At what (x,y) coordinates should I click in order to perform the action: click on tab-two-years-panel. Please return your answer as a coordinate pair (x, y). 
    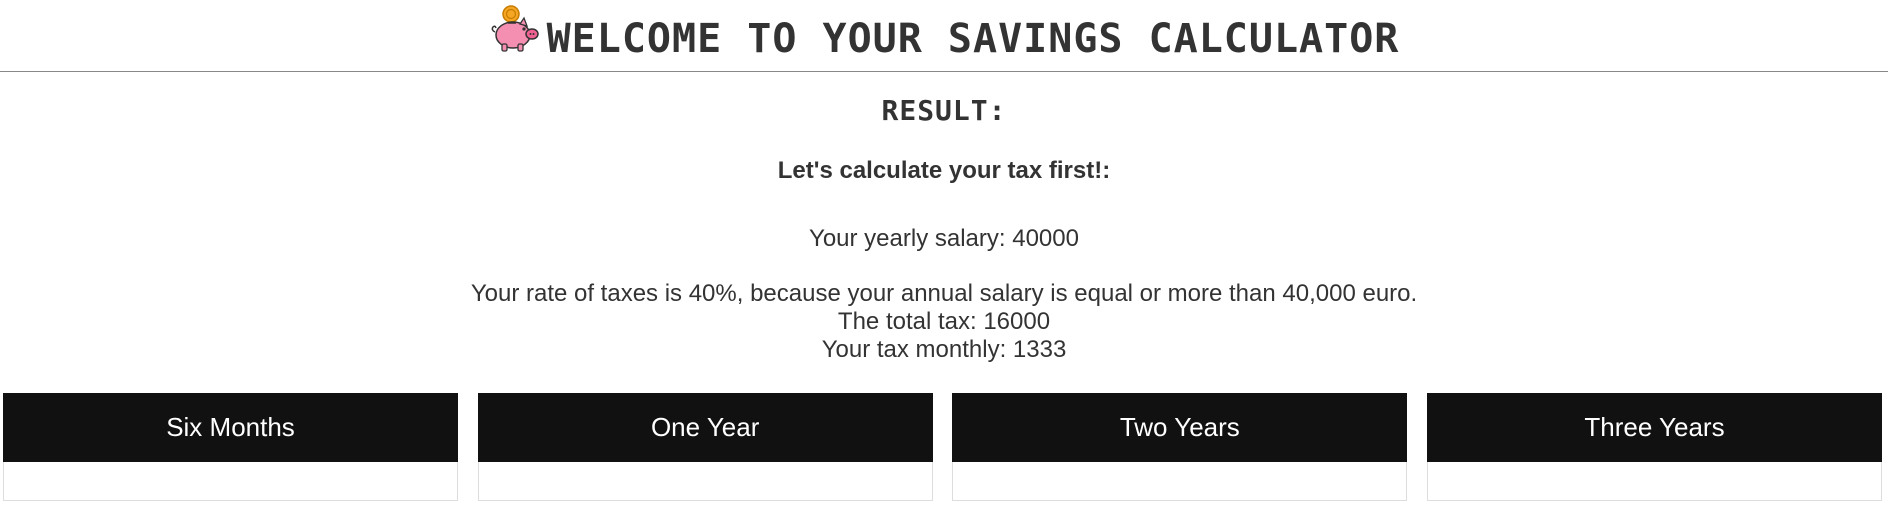
    Looking at the image, I should click on (1180, 481).